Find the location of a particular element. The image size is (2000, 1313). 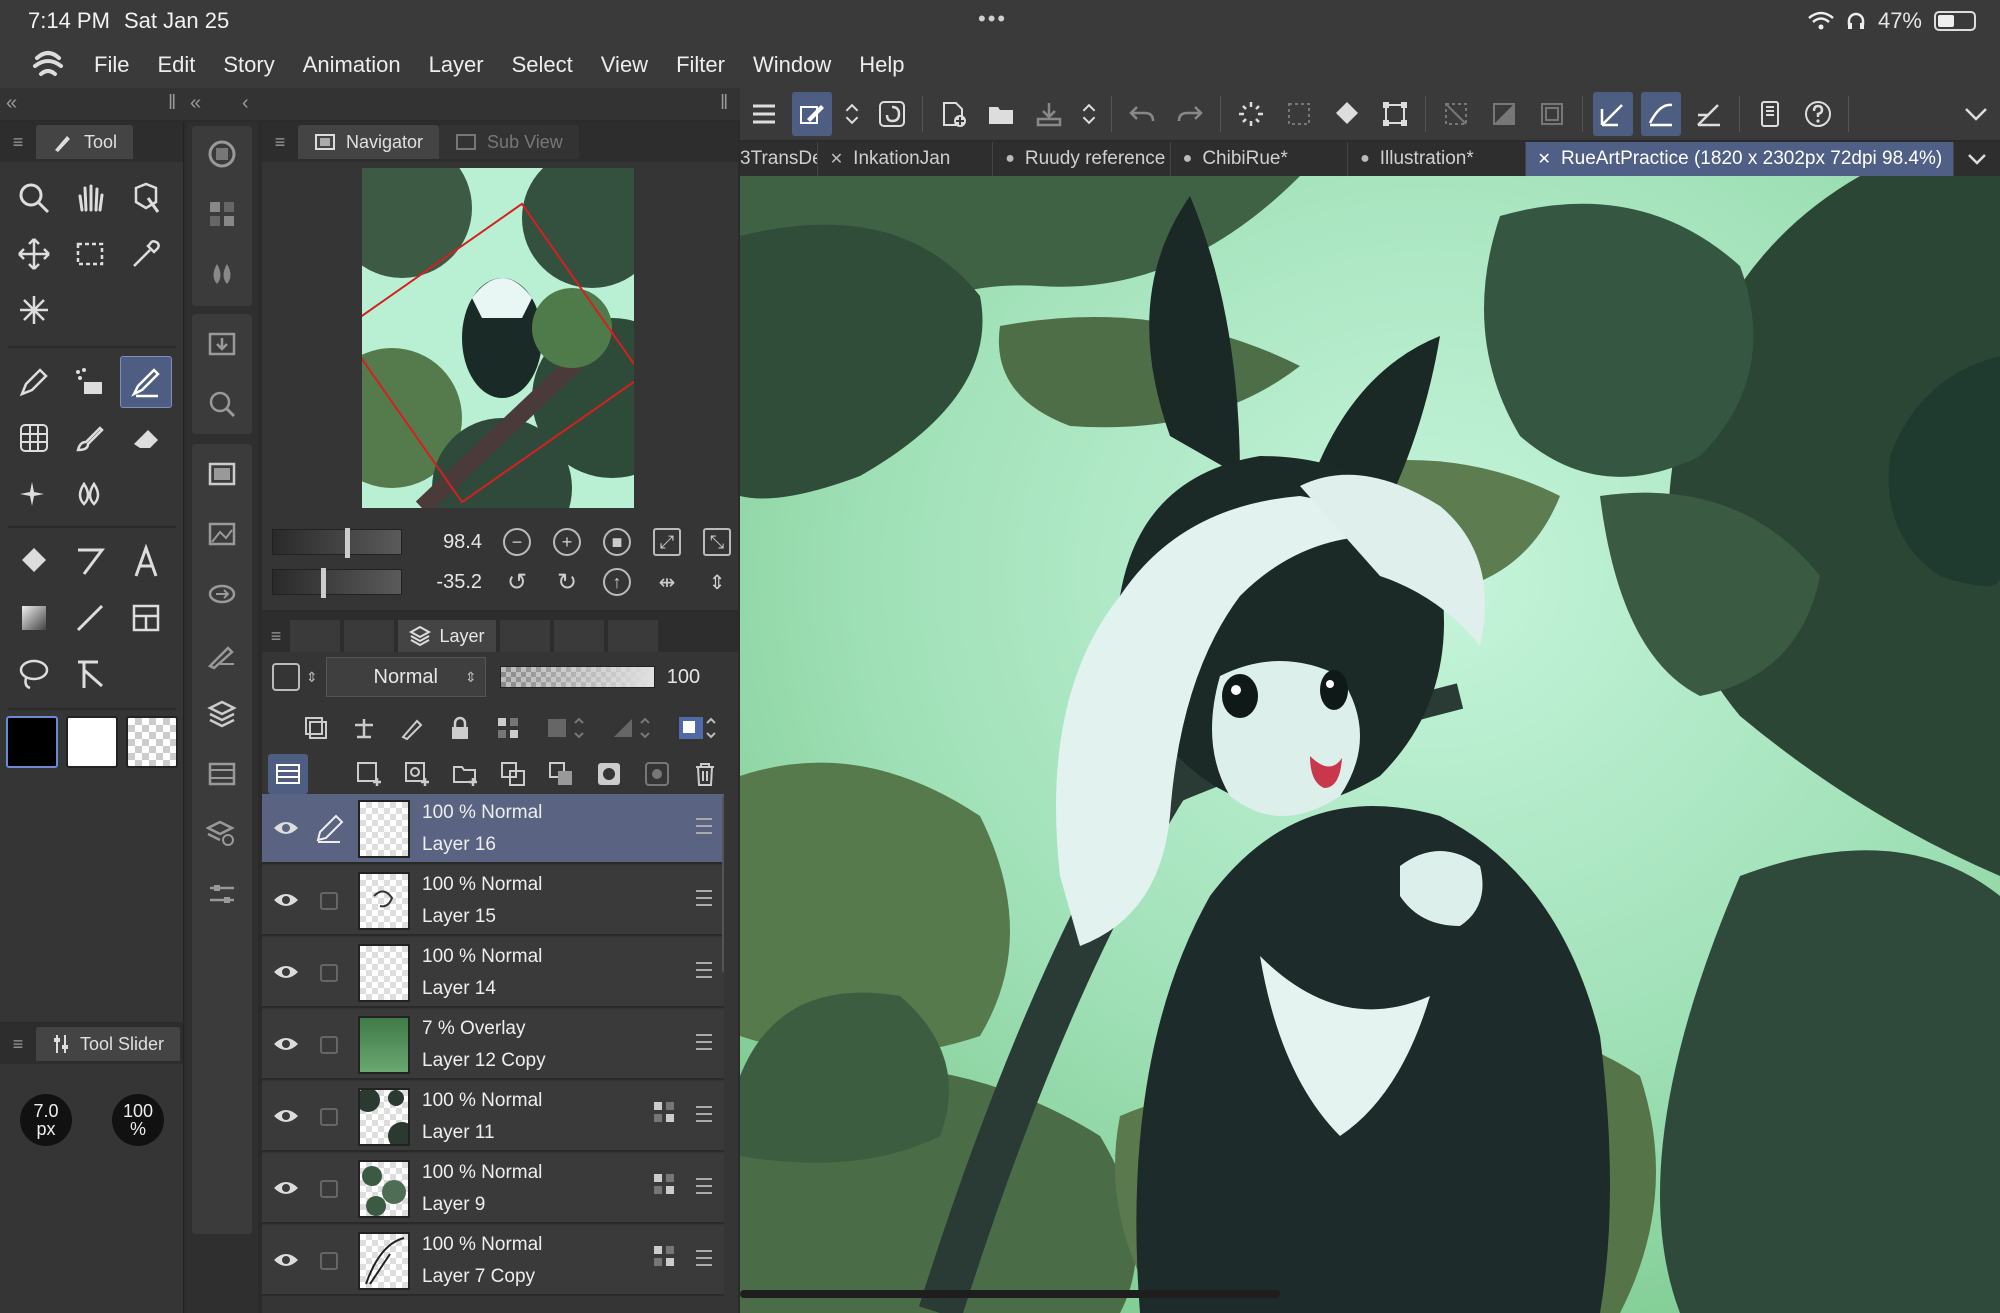

panel-menu-icon: ≡ is located at coordinates (18, 1044).